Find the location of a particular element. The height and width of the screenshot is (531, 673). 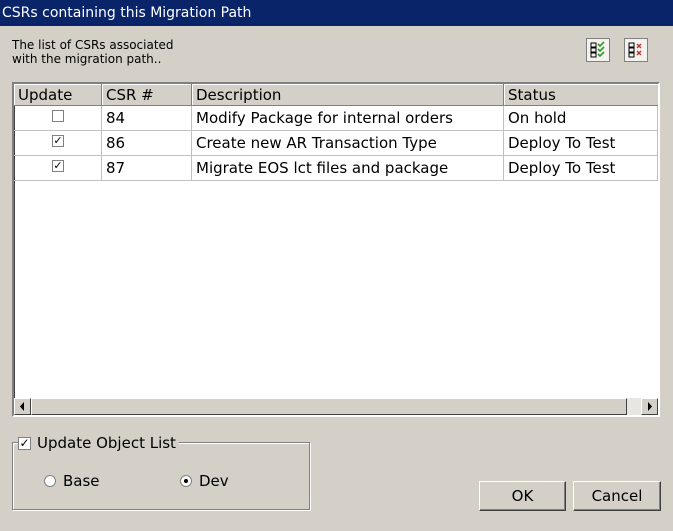

csr-status: On hold is located at coordinates (581, 118).